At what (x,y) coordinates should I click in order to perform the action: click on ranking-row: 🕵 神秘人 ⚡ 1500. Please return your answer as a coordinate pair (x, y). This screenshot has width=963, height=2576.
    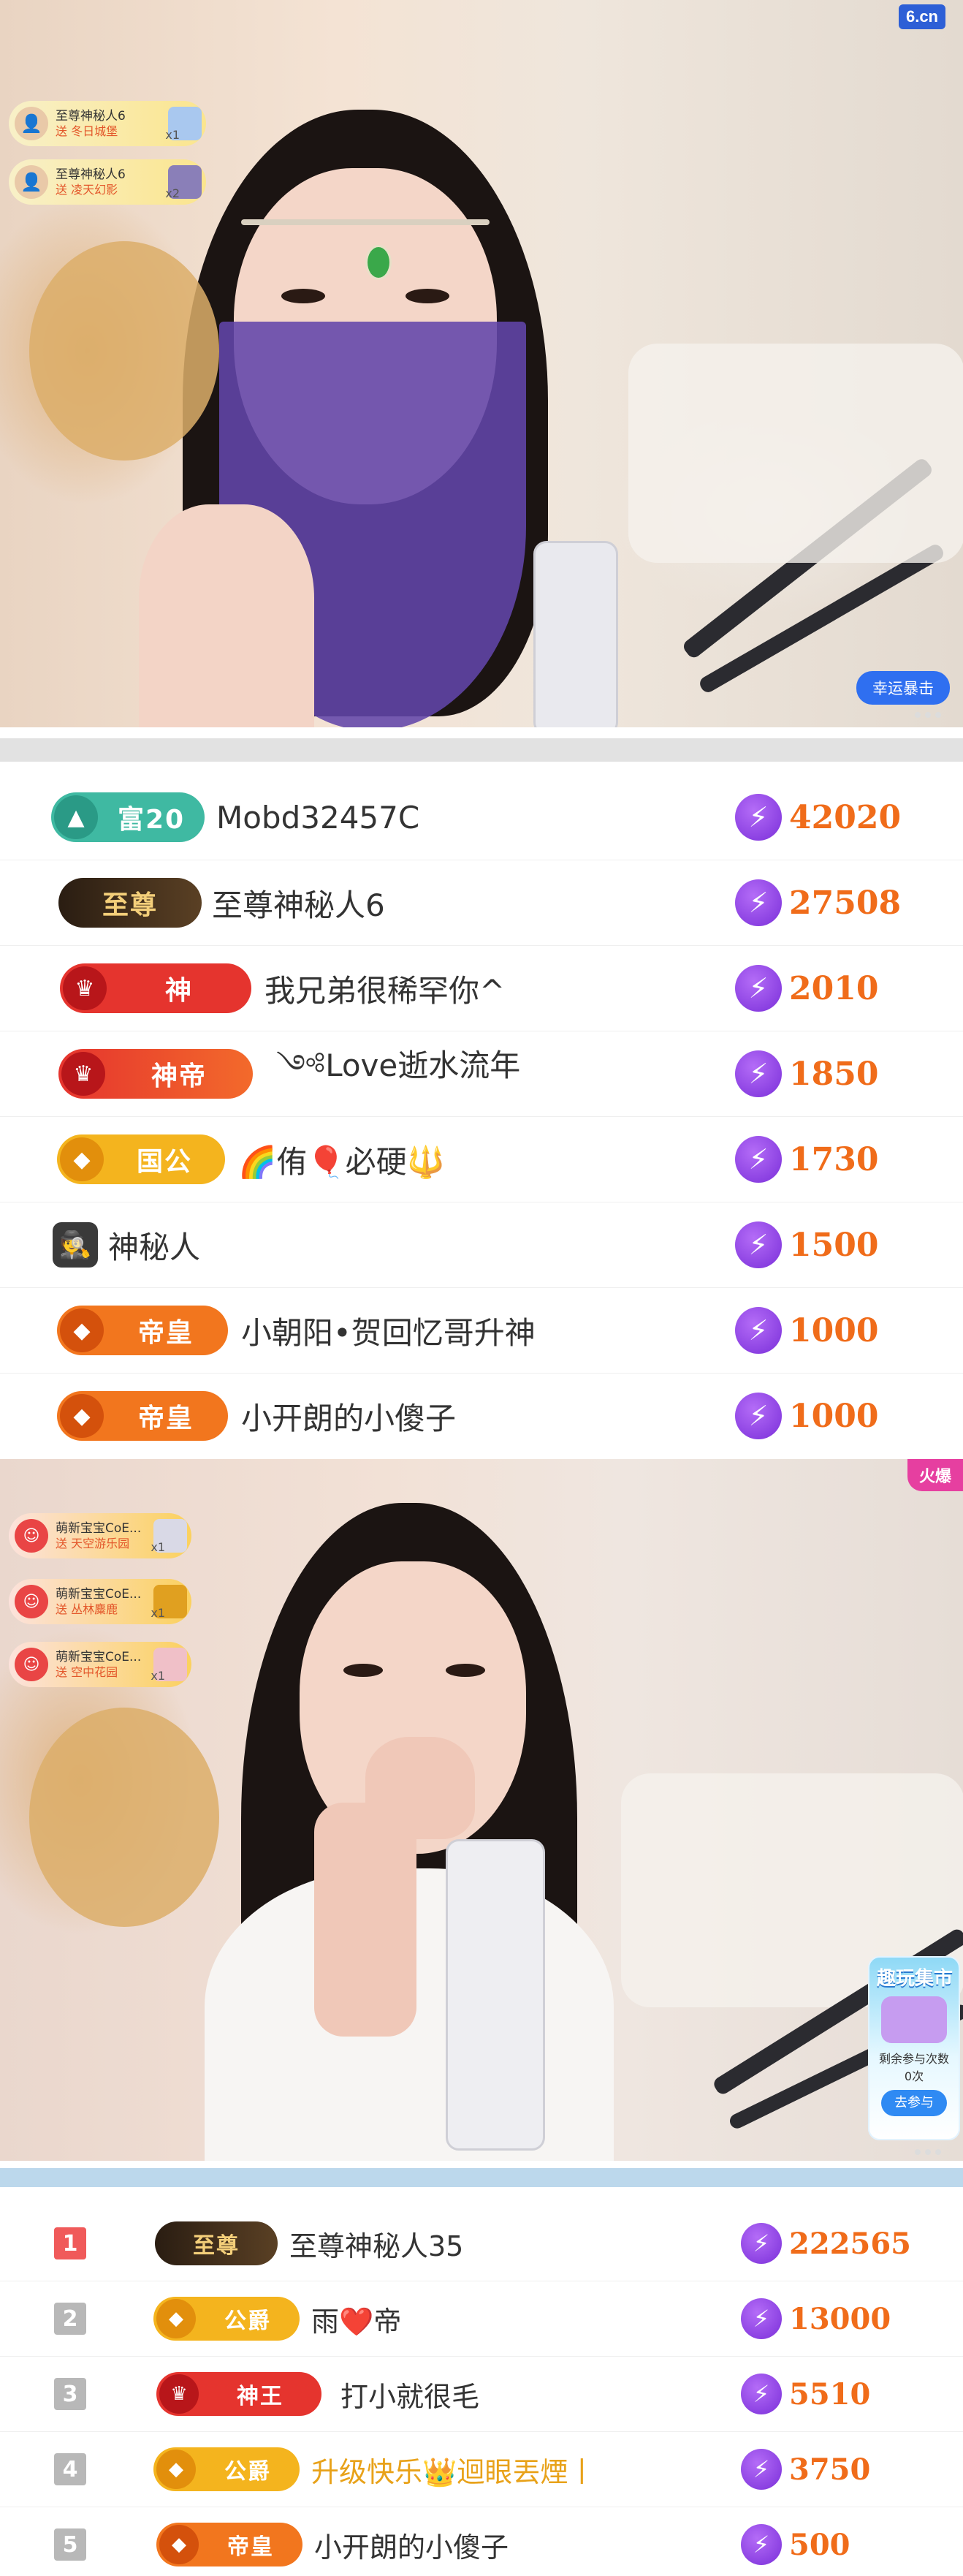
    Looking at the image, I should click on (481, 1245).